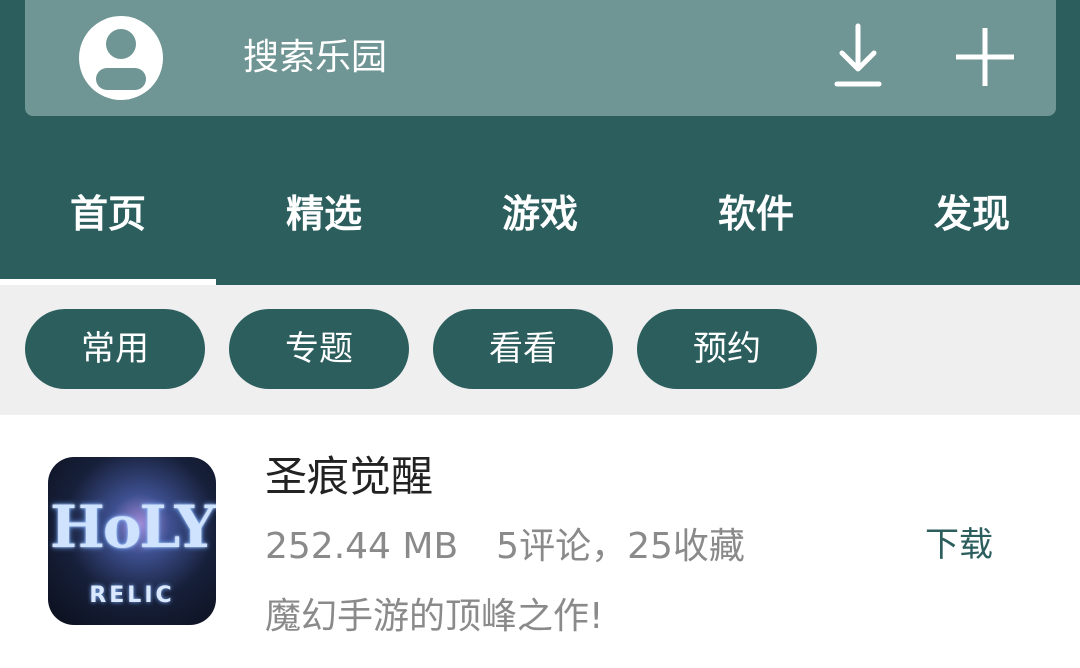 The image size is (1080, 668). What do you see at coordinates (362, 546) in the screenshot?
I see `app-size: 252.44 MB` at bounding box center [362, 546].